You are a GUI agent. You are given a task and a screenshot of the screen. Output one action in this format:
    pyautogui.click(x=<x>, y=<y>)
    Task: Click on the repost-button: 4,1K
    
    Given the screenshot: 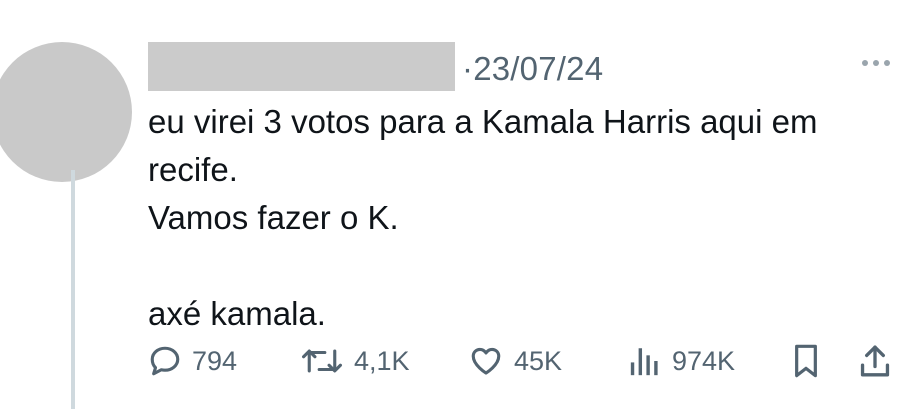 What is the action you would take?
    pyautogui.click(x=355, y=361)
    